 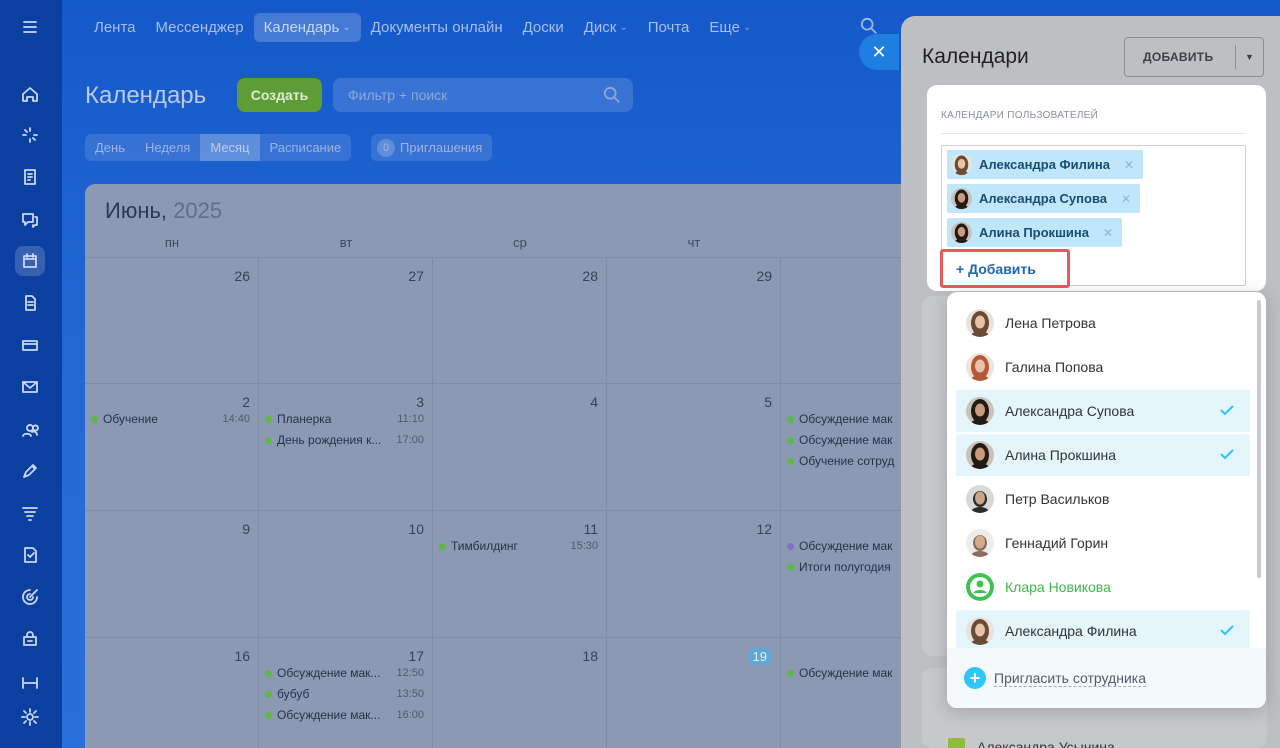 I want to click on day-cell: 29, so click(x=694, y=320).